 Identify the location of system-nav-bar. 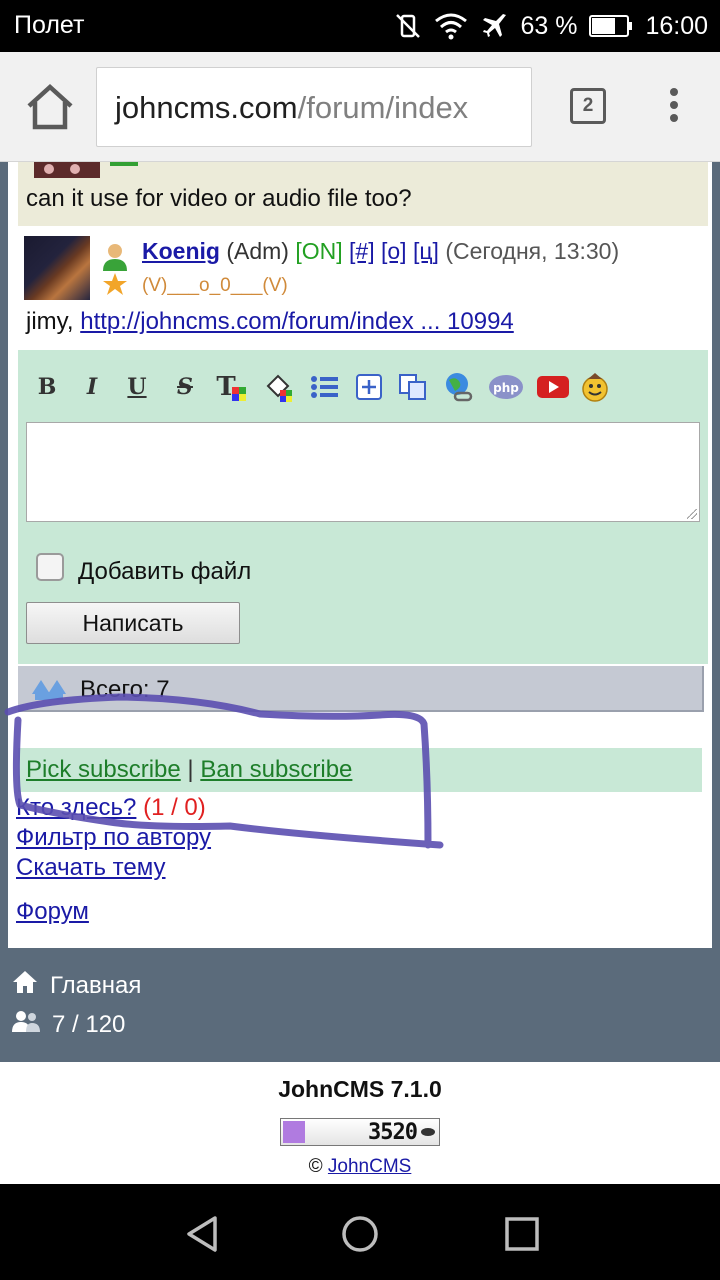
(360, 1232).